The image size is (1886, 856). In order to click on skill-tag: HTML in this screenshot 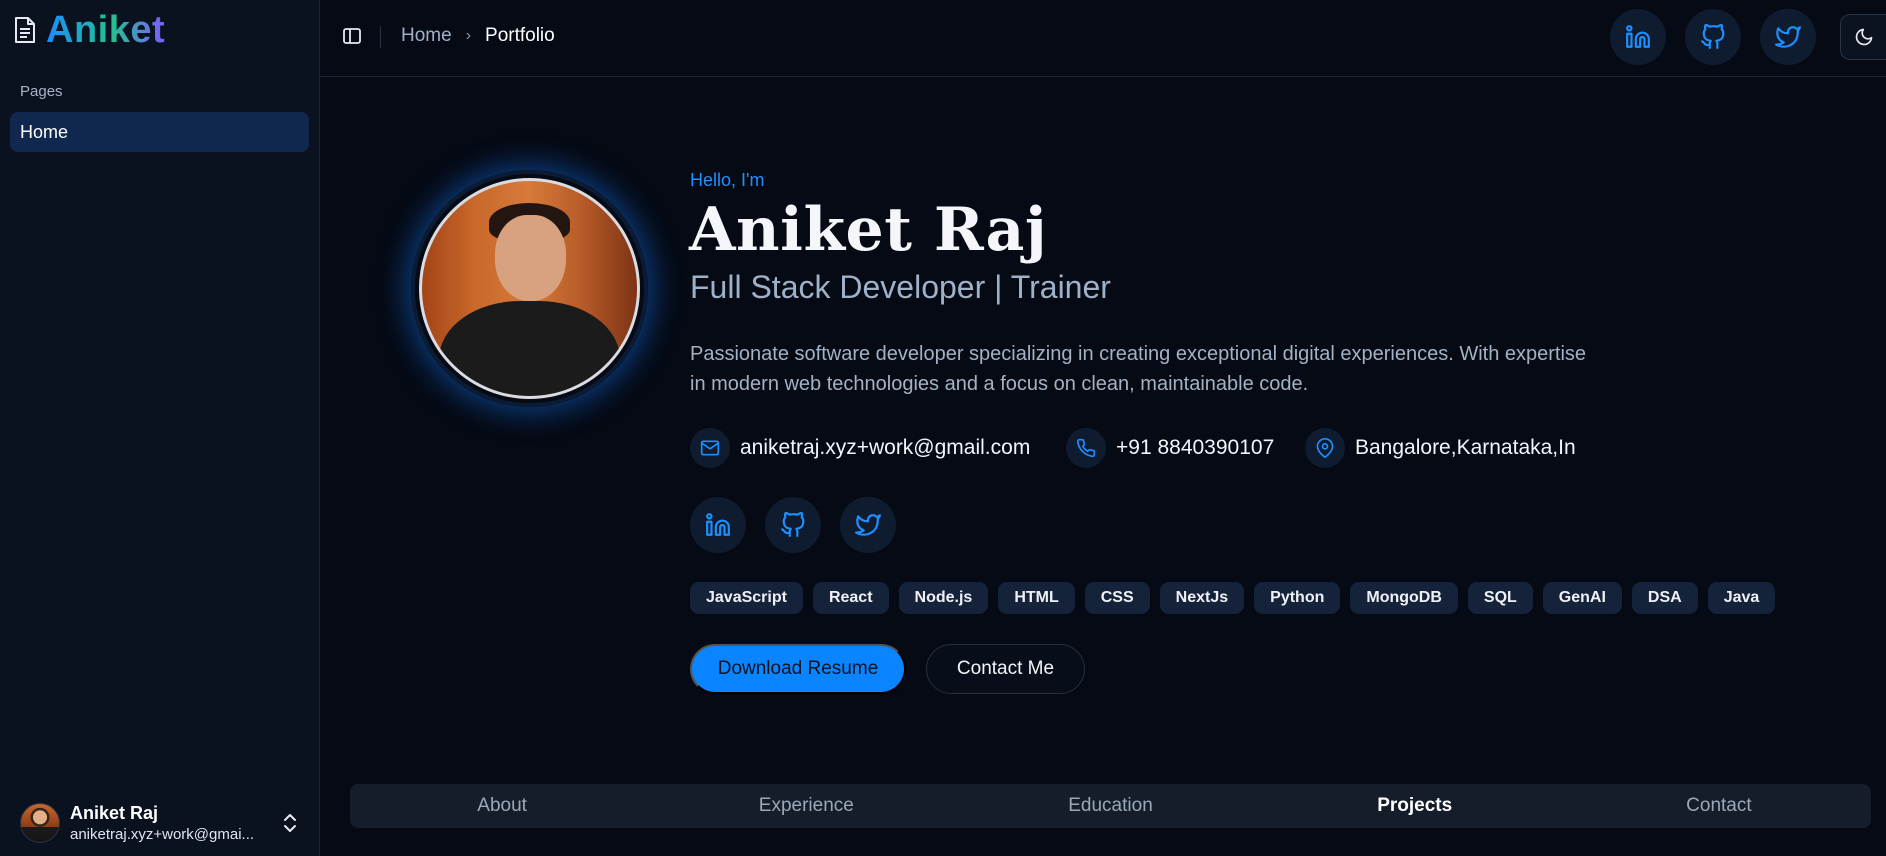, I will do `click(1036, 598)`.